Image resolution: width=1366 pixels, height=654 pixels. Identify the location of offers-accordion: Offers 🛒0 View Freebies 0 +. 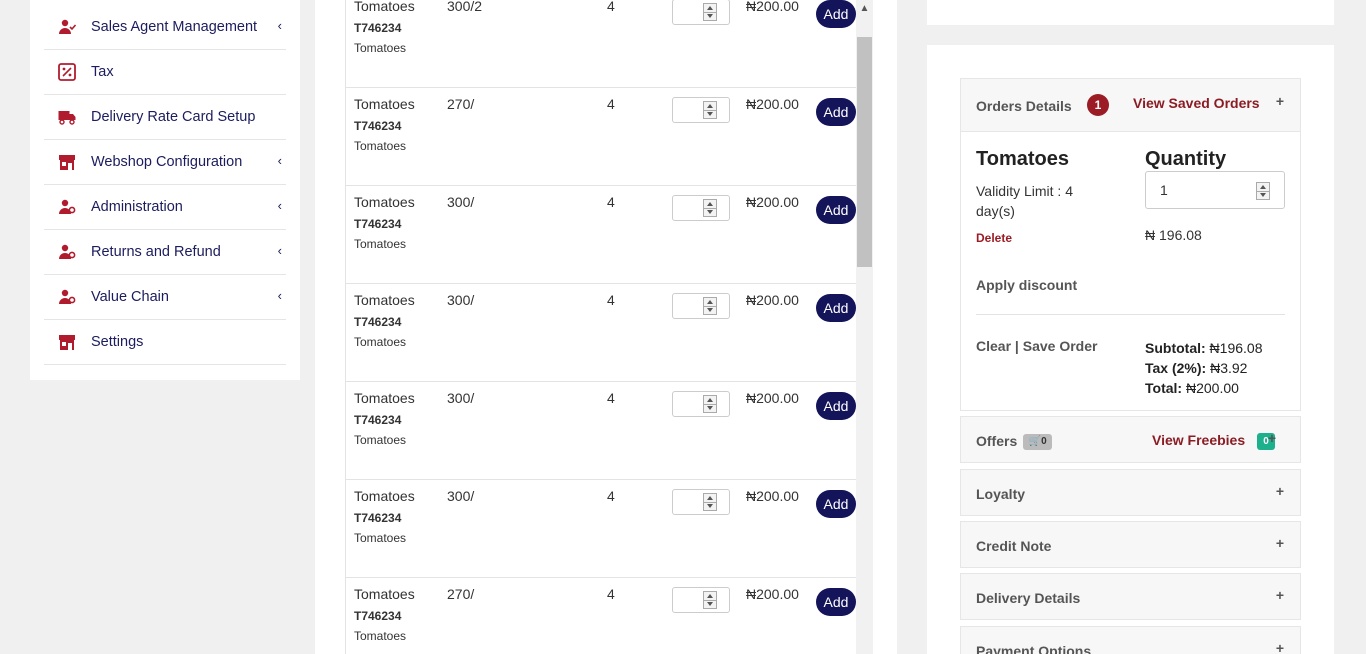
(1130, 439).